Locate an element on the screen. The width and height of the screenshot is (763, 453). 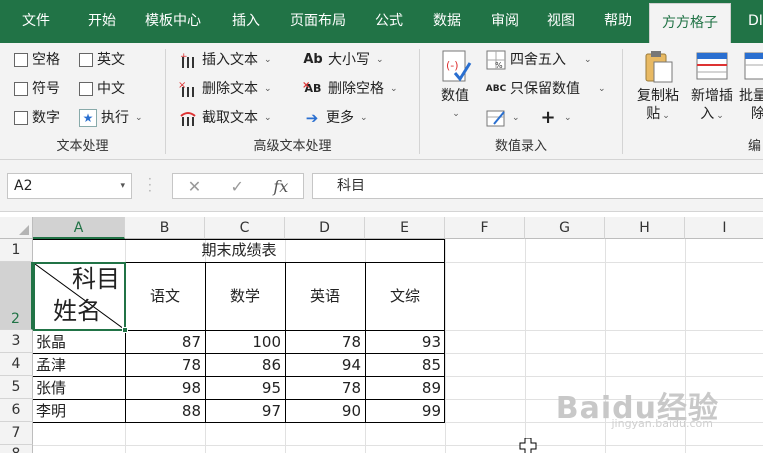
extract-text-label: 截取文本 is located at coordinates (230, 118).